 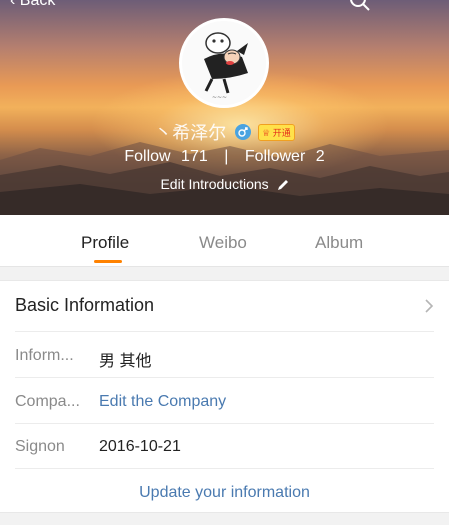 I want to click on vip-crown-icon: ♕, so click(x=266, y=132).